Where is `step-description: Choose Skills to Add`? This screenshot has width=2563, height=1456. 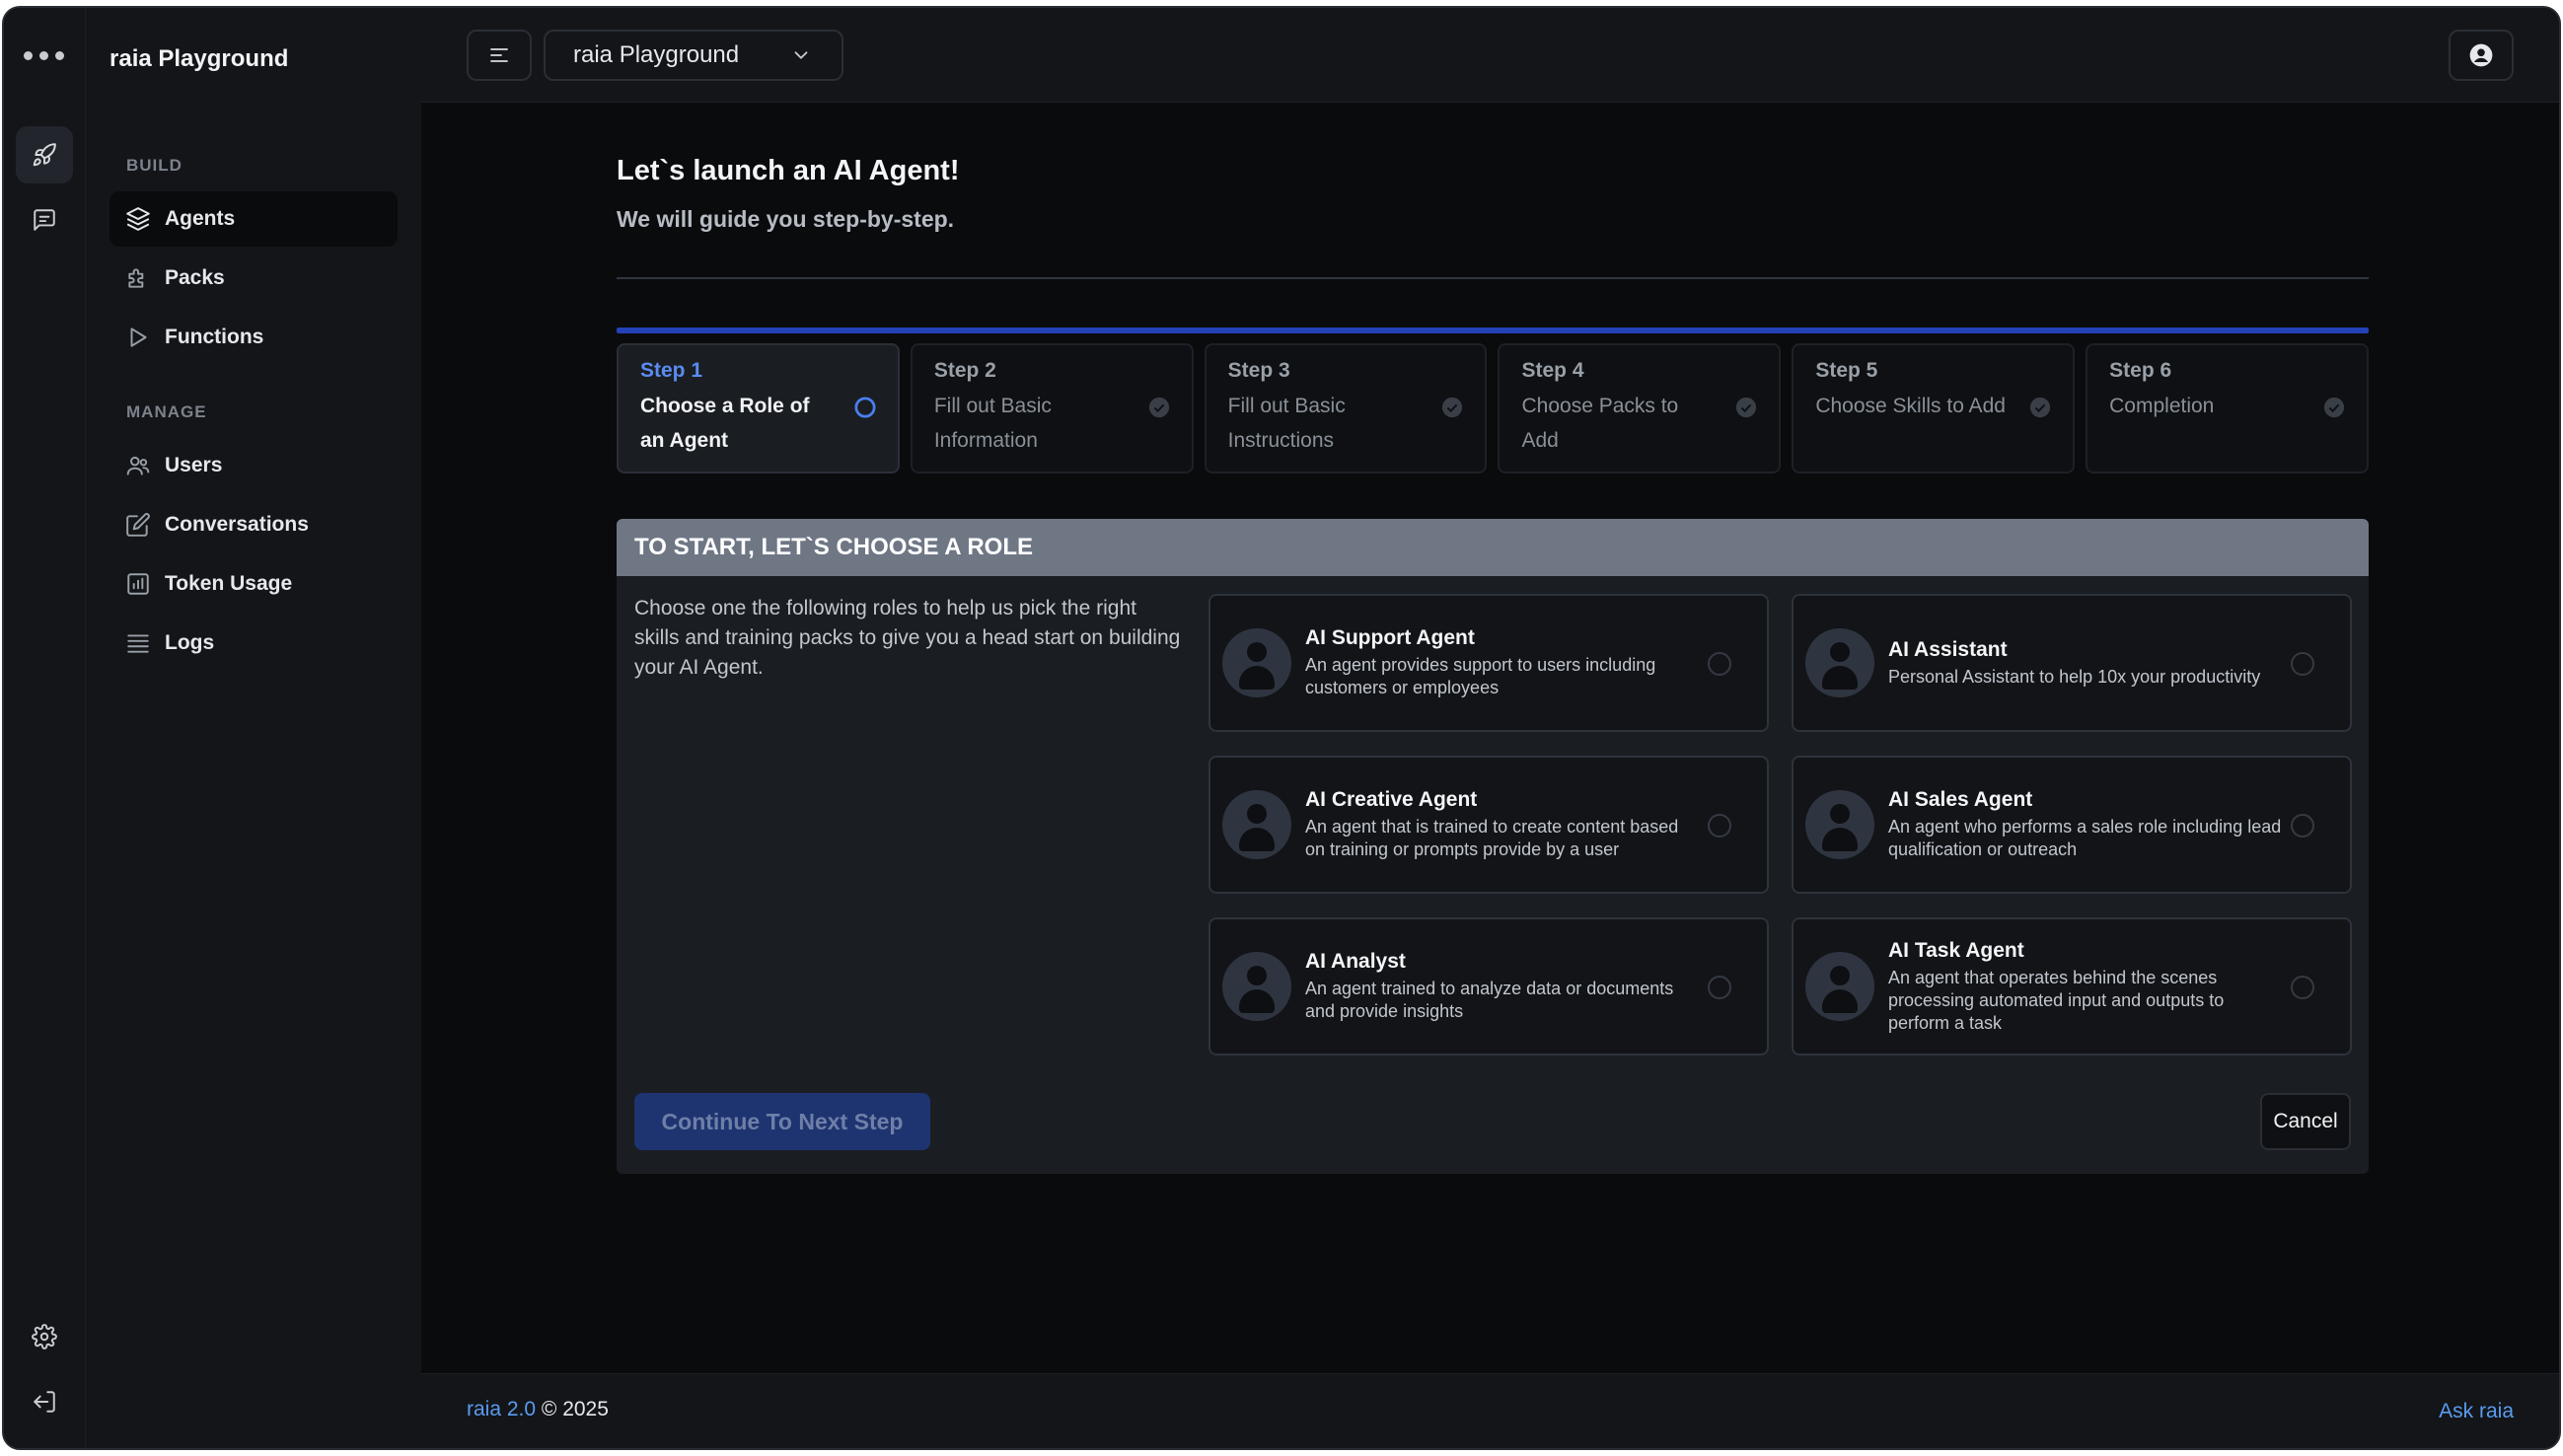 step-description: Choose Skills to Add is located at coordinates (1910, 406).